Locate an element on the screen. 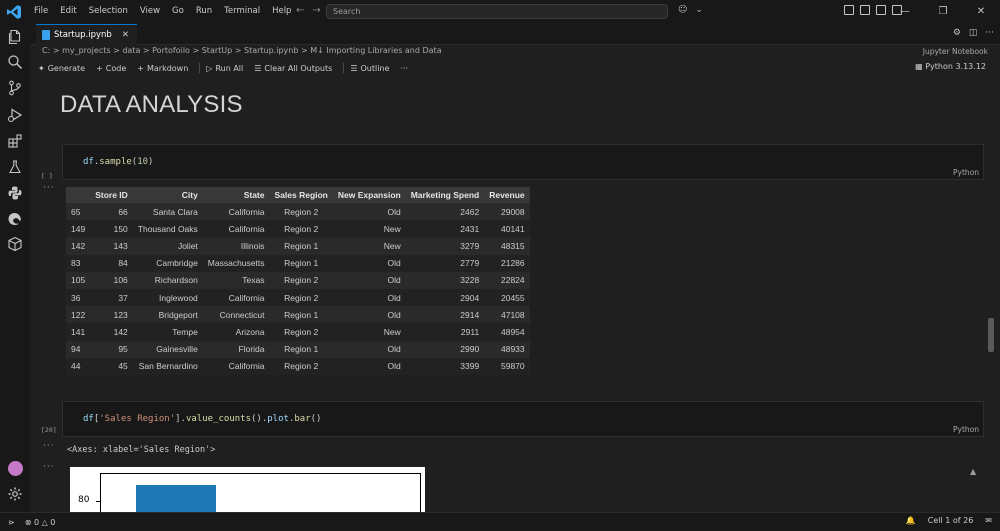 The width and height of the screenshot is (1000, 531). menu-terminal: Terminal is located at coordinates (242, 11).